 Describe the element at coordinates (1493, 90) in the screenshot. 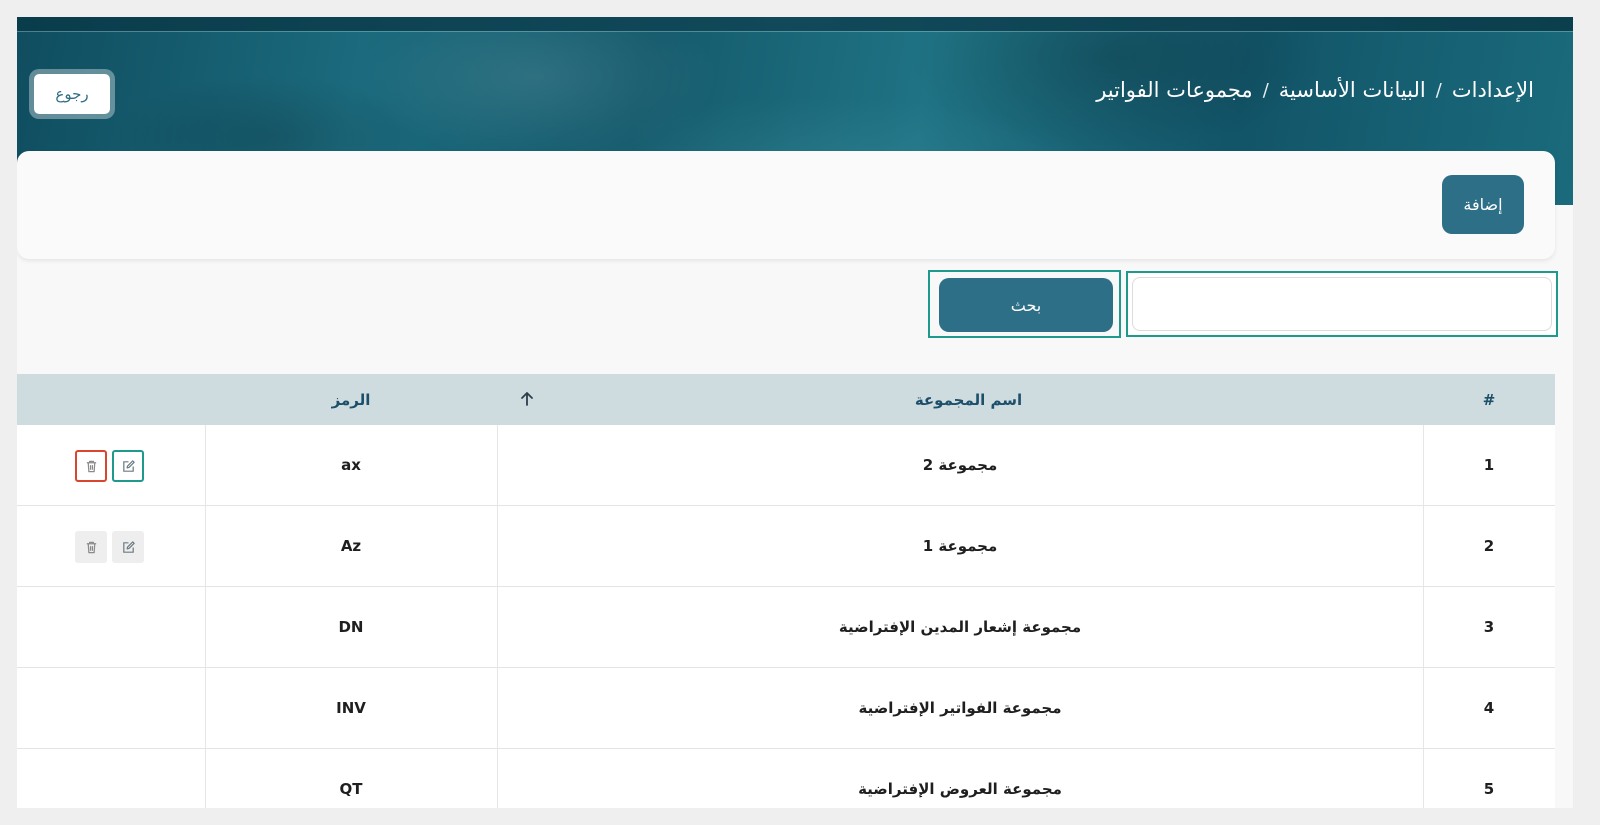

I see `breadcrumb-settings: الإعدادات` at that location.